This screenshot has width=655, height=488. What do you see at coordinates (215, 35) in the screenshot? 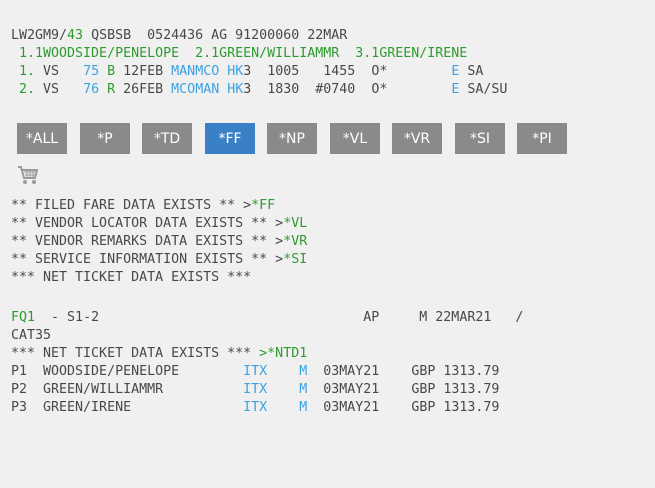
I see `text-segment: QSBSB 0524436 AG 91200060 22MAR` at bounding box center [215, 35].